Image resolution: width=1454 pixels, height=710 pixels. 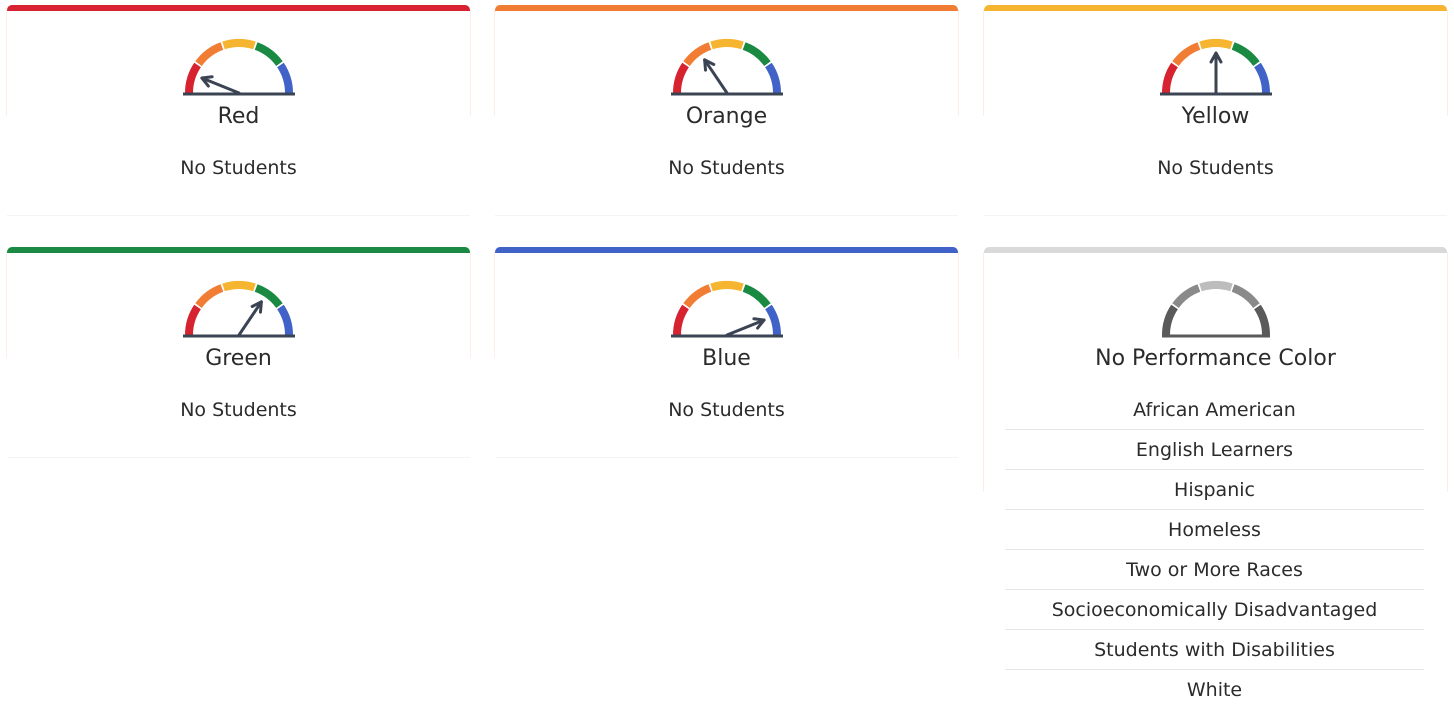 I want to click on performance-card-blue: Blue No Students, so click(x=726, y=352).